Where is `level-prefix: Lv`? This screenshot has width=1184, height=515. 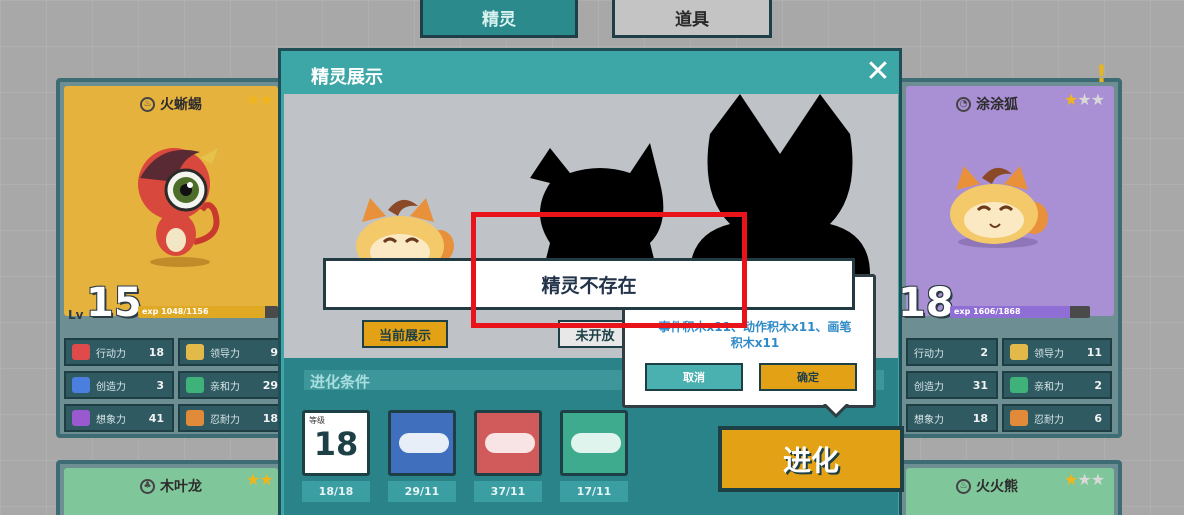
level-prefix: Lv is located at coordinates (76, 315).